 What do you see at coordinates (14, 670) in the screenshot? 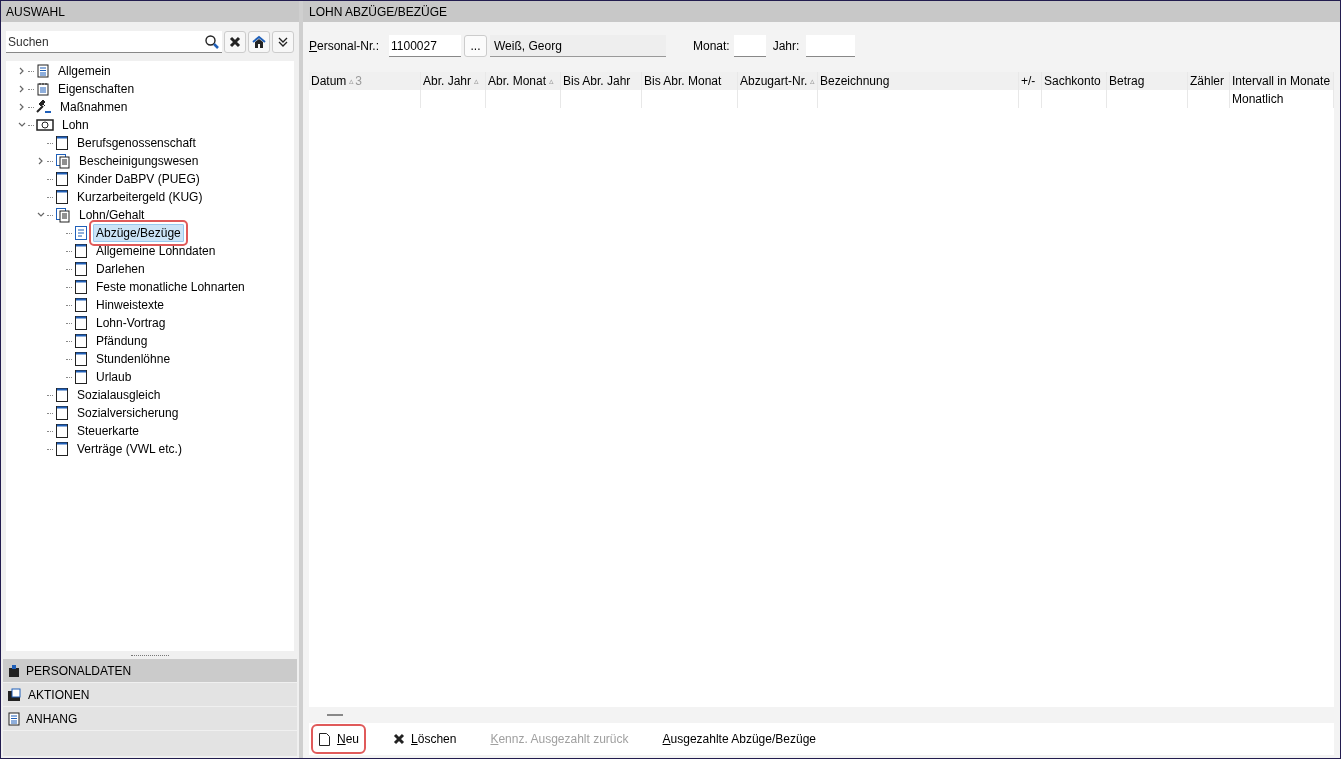
I see `clipboard-icon` at bounding box center [14, 670].